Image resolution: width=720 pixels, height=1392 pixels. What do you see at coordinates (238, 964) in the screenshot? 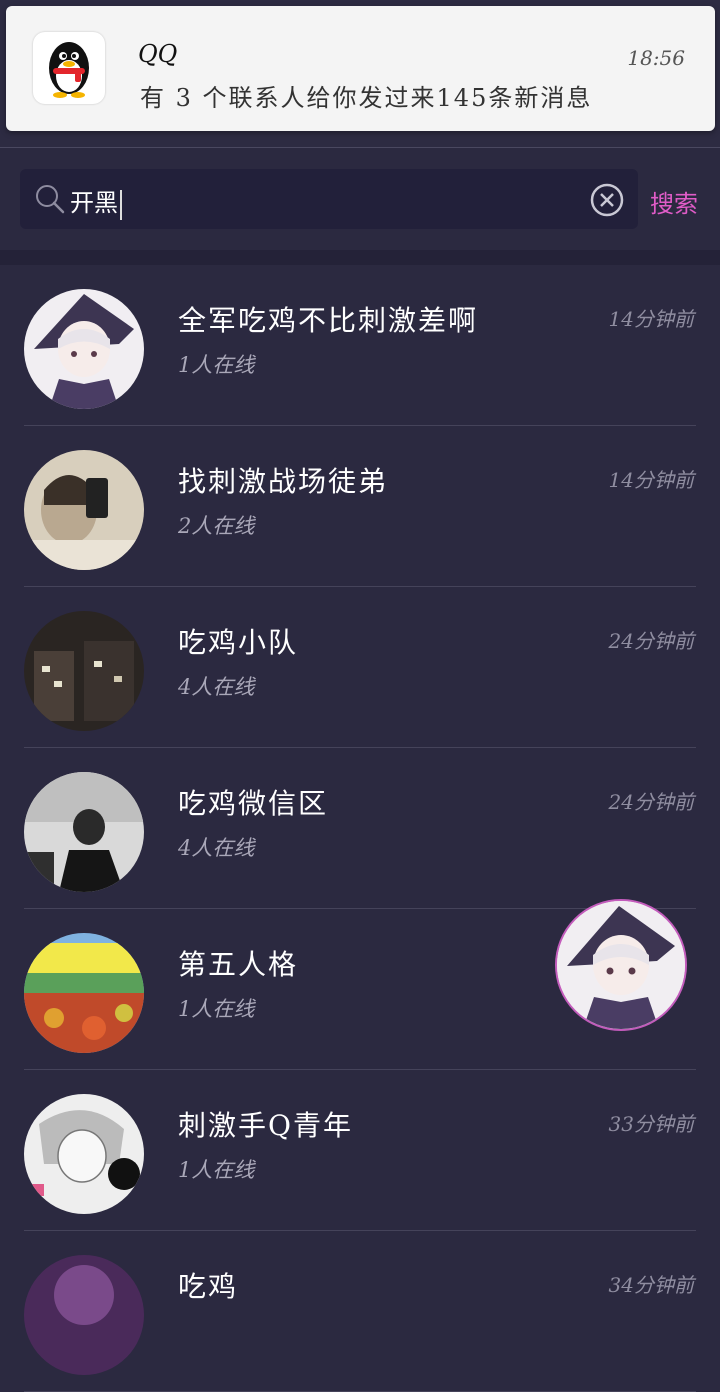
I see `item-title: 第五人格` at bounding box center [238, 964].